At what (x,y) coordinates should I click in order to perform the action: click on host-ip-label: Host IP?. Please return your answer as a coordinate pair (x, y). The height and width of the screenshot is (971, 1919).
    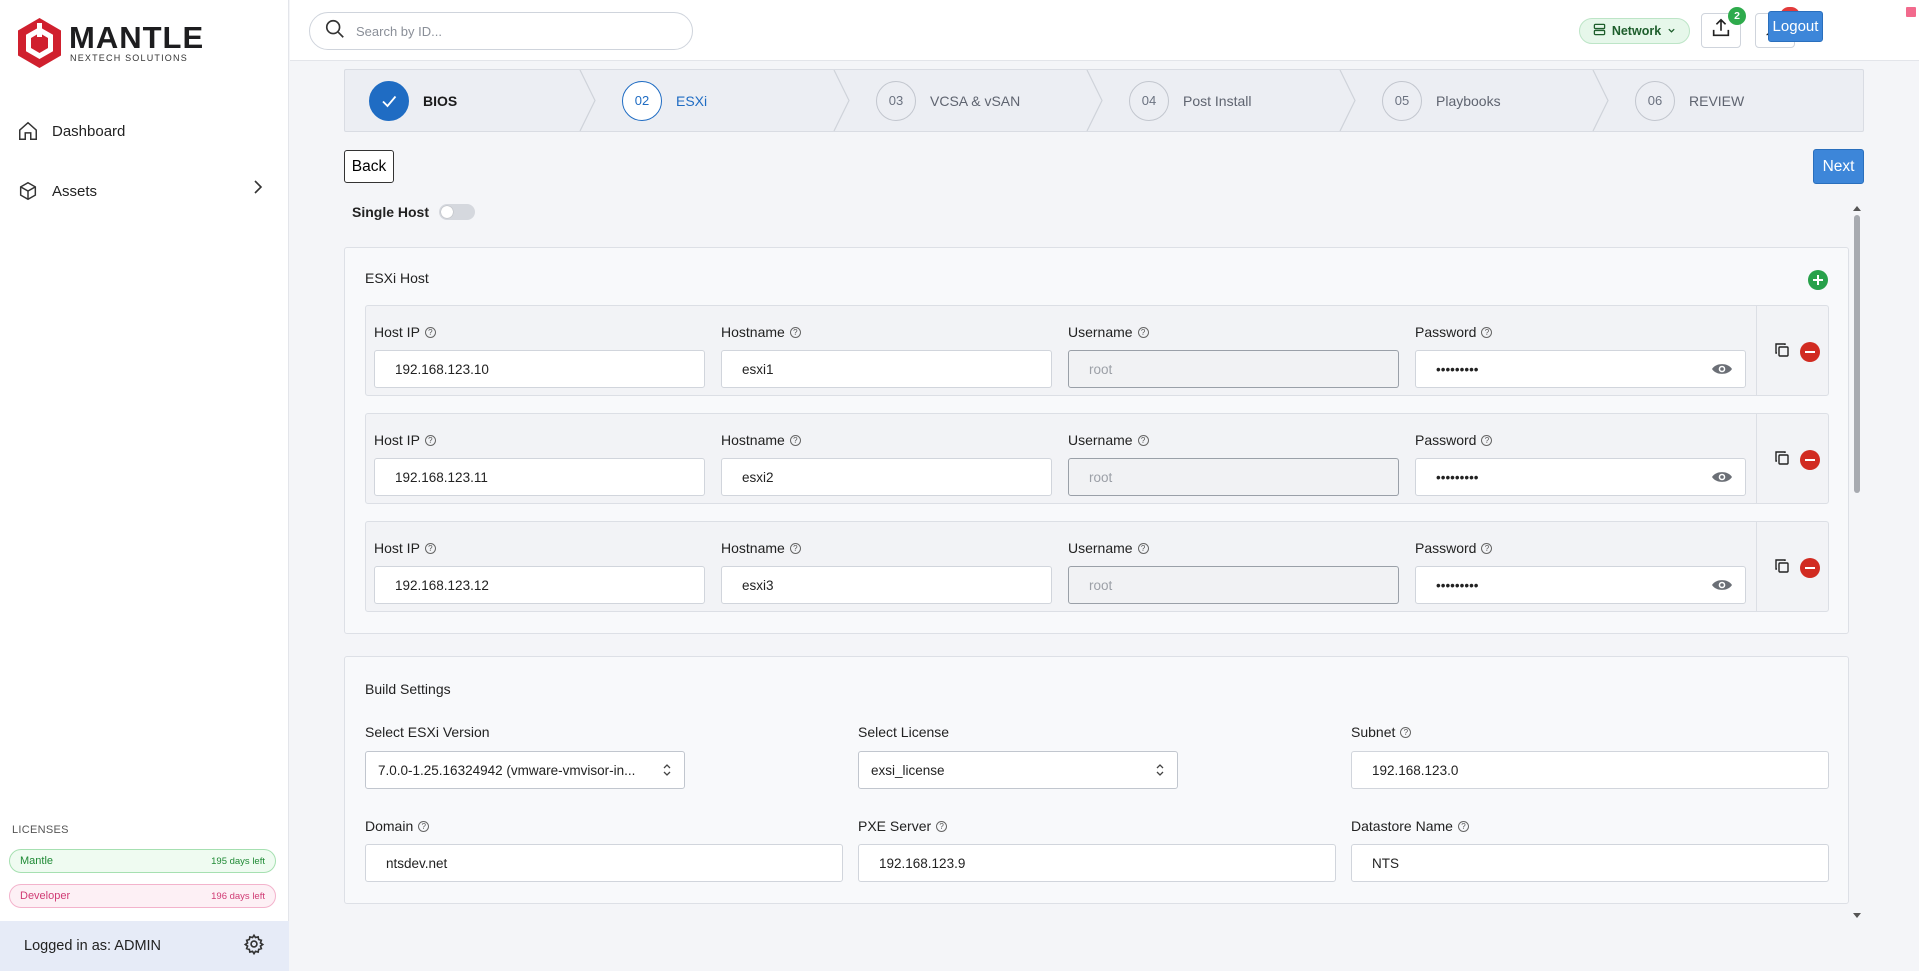
    Looking at the image, I should click on (405, 548).